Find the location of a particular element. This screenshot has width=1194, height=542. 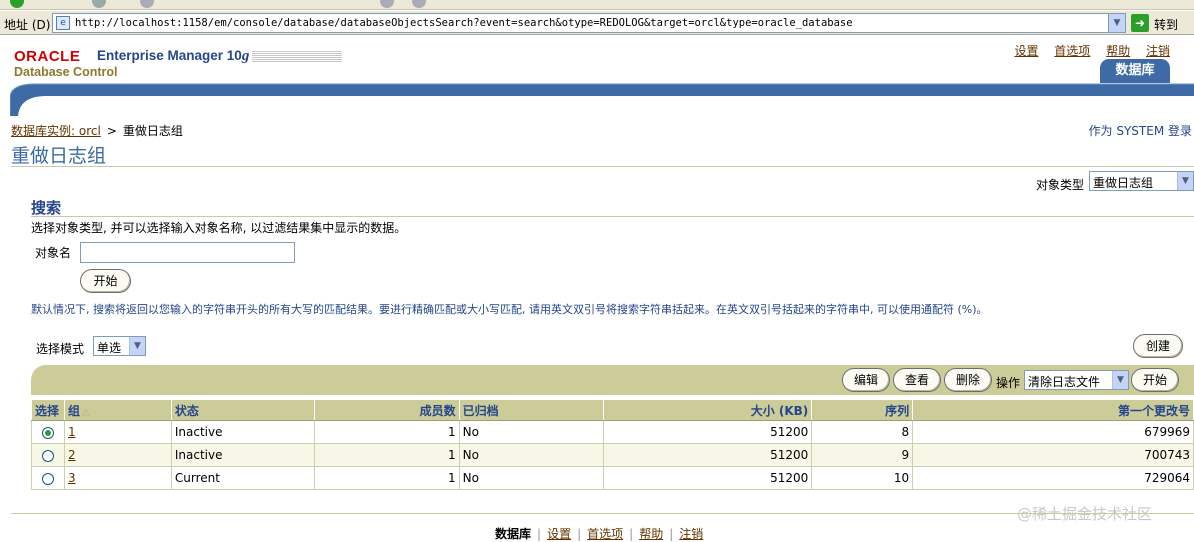

global-link-preferences: 首选项 is located at coordinates (1072, 51).